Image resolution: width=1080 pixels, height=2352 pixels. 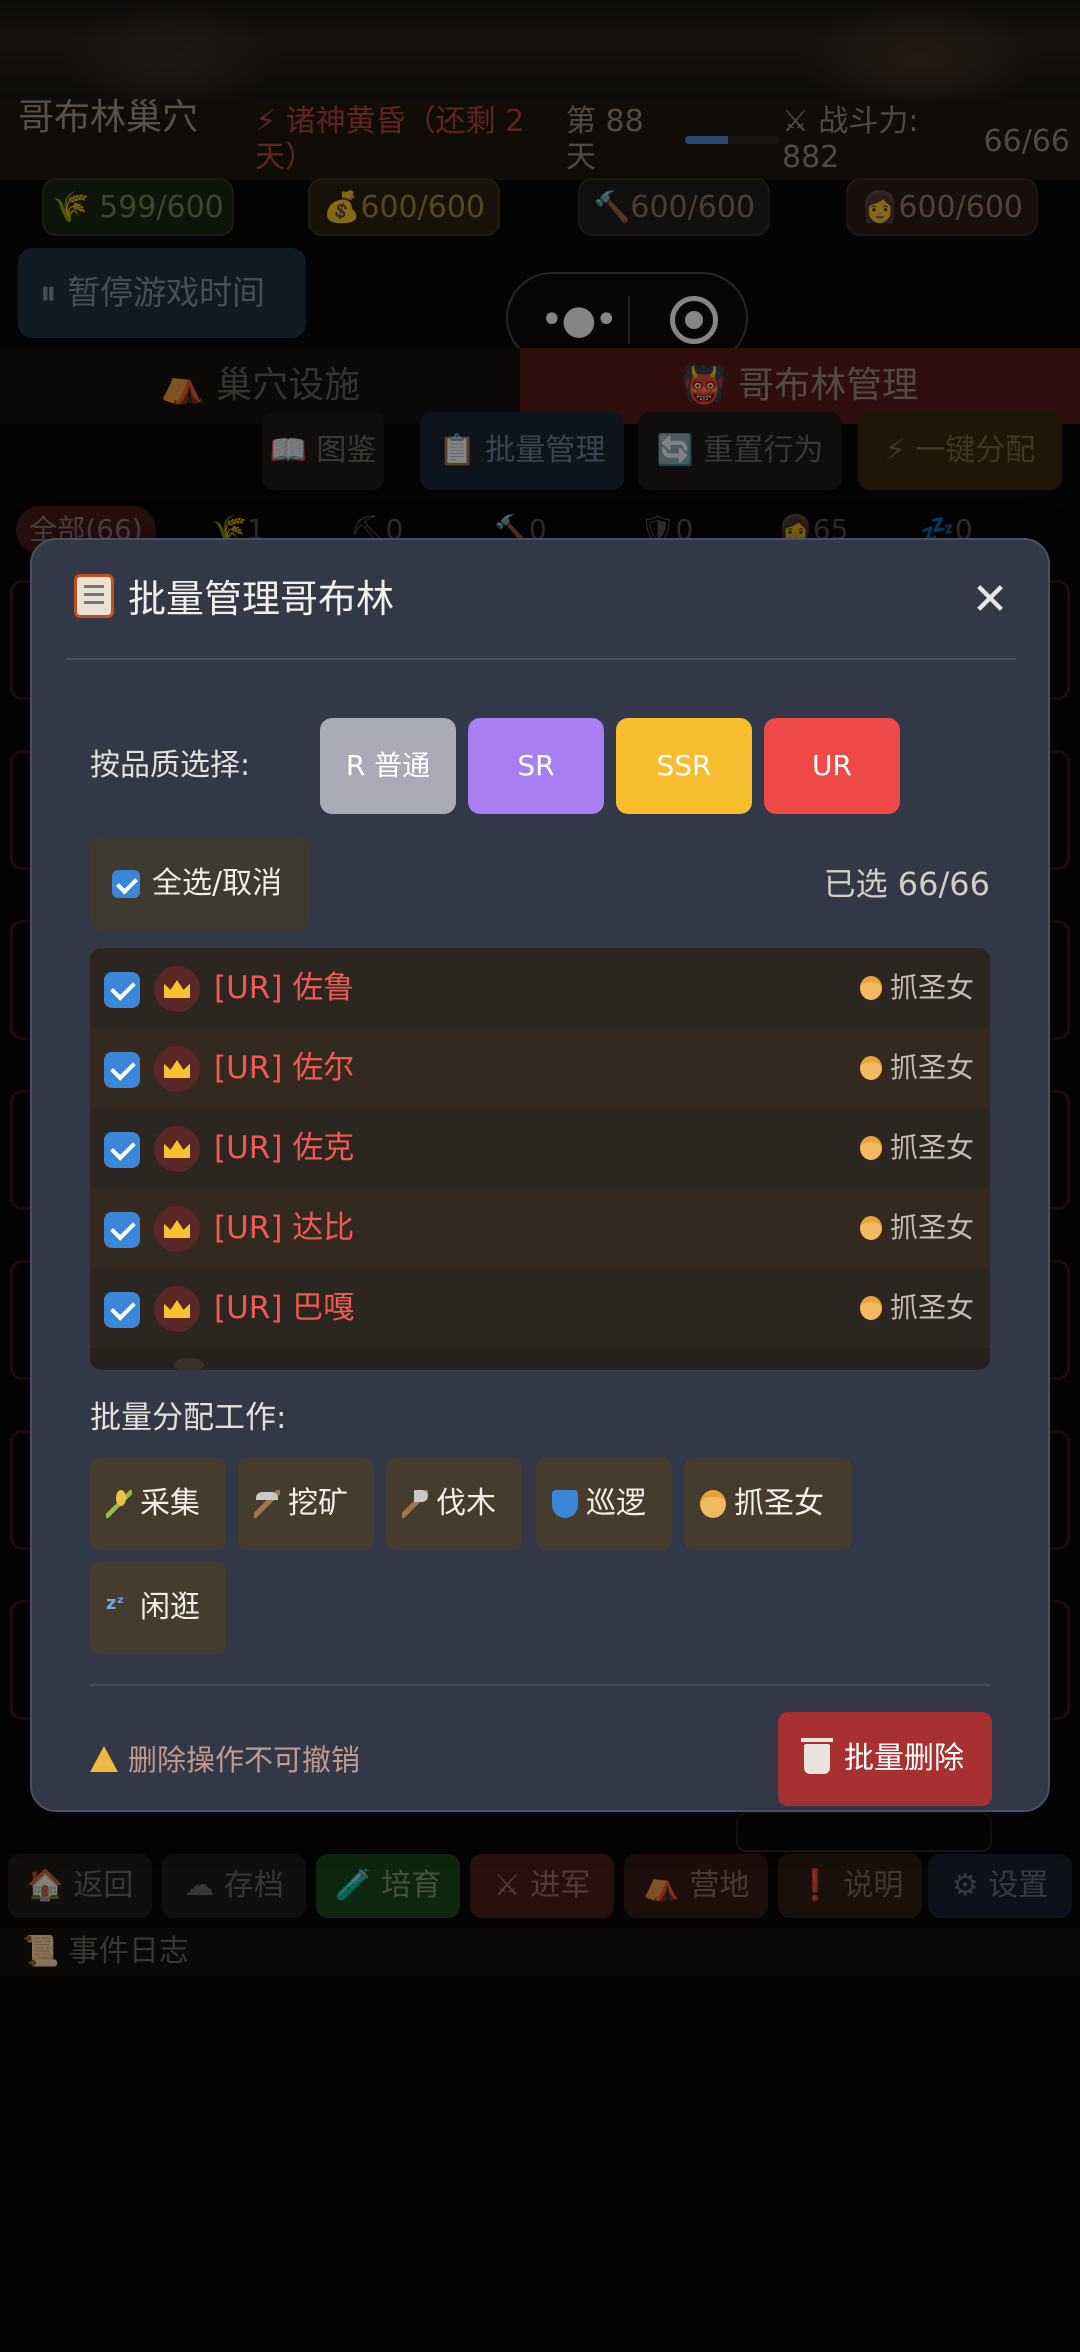 What do you see at coordinates (906, 884) in the screenshot?
I see `selected-count: 已选 66/66` at bounding box center [906, 884].